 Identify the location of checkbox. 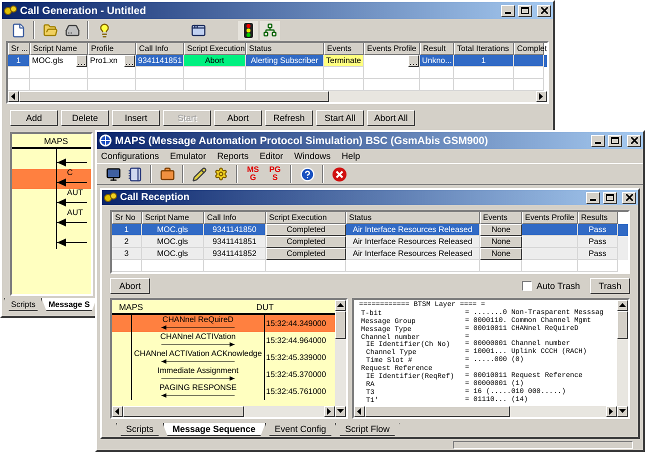
(527, 286).